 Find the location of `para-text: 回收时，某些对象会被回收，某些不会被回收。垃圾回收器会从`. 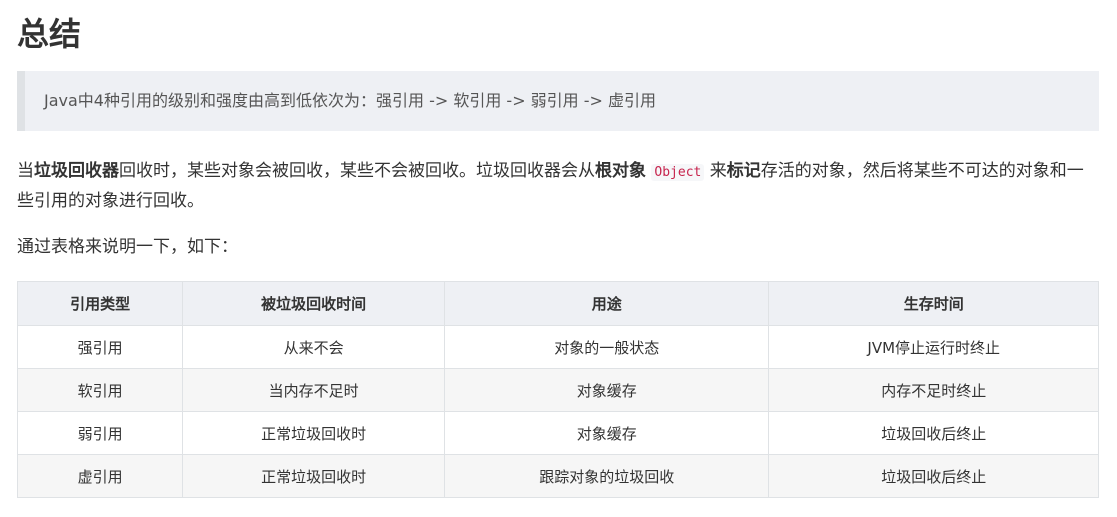

para-text: 回收时，某些对象会被回收，某些不会被回收。垃圾回收器会从 is located at coordinates (357, 171).